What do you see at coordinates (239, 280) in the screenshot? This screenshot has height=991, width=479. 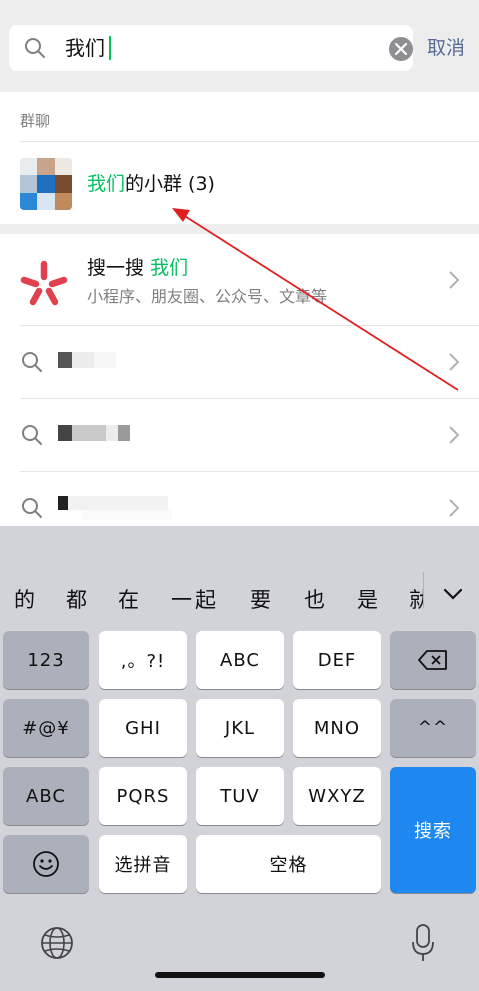 I see `souyisou-result: 搜一搜 我们 小程序、朋友圈、公众号、文章等` at bounding box center [239, 280].